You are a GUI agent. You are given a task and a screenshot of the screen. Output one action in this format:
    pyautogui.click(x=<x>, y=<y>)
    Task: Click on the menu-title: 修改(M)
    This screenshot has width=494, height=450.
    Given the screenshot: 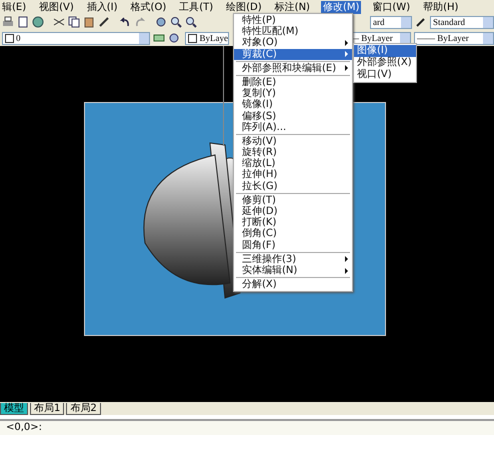 What is the action you would take?
    pyautogui.click(x=341, y=7)
    